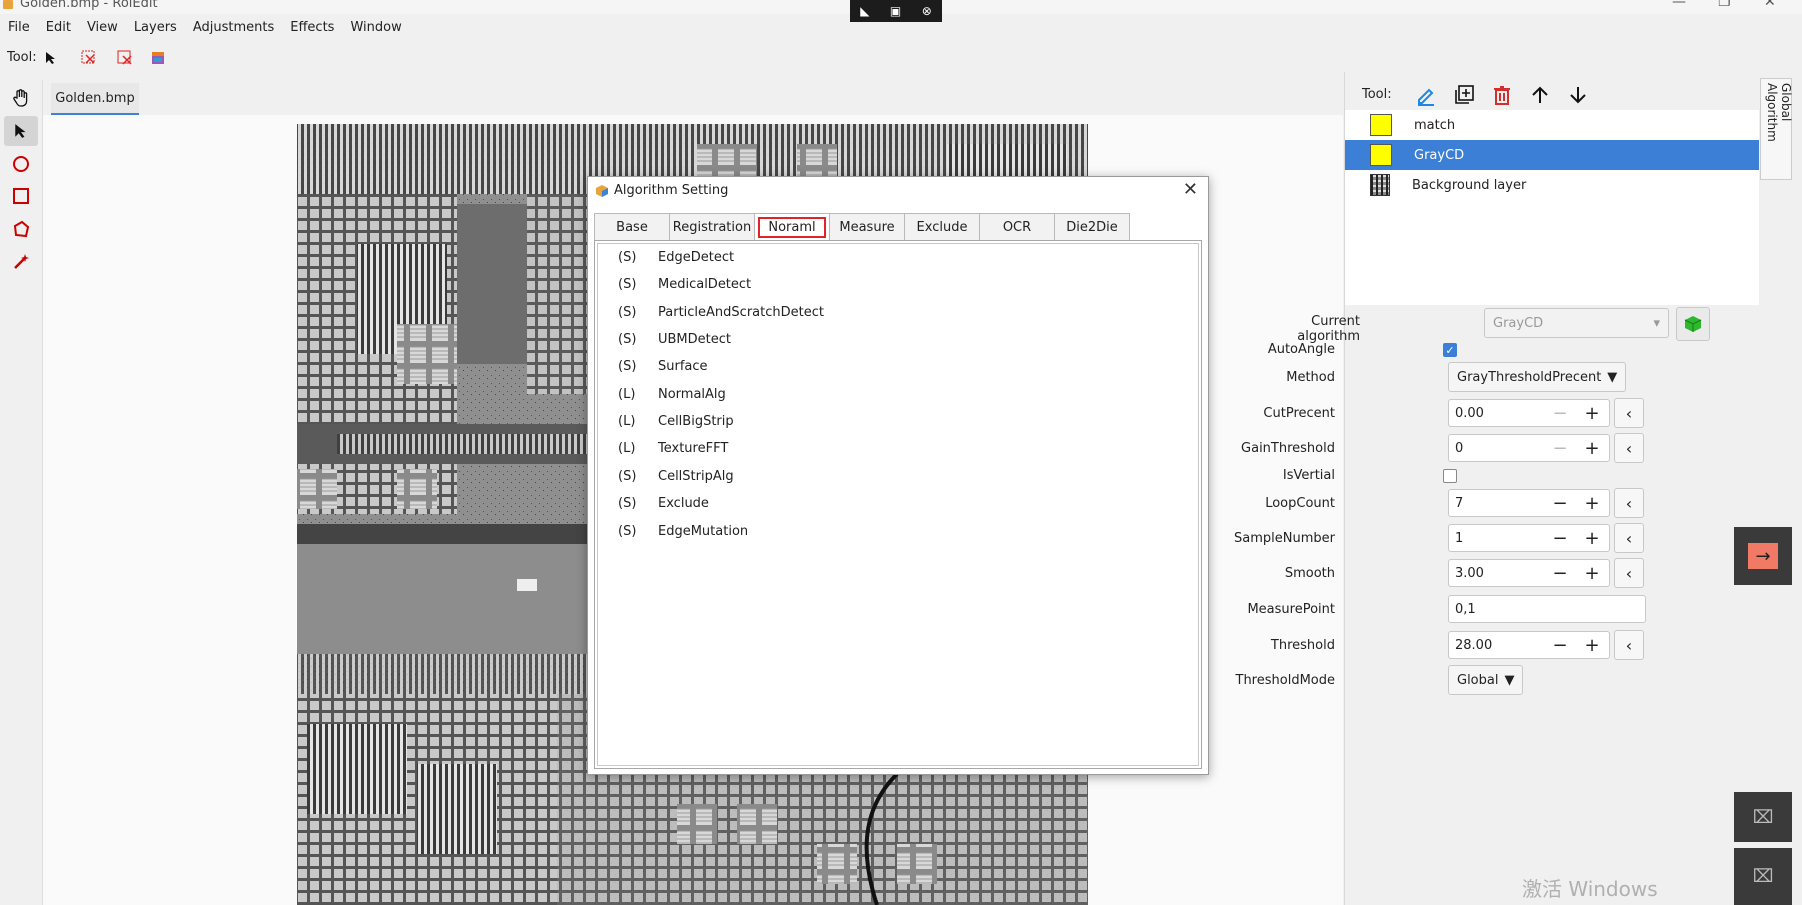 The width and height of the screenshot is (1802, 905). What do you see at coordinates (1592, 538) in the screenshot?
I see `sample-number-increment: +` at bounding box center [1592, 538].